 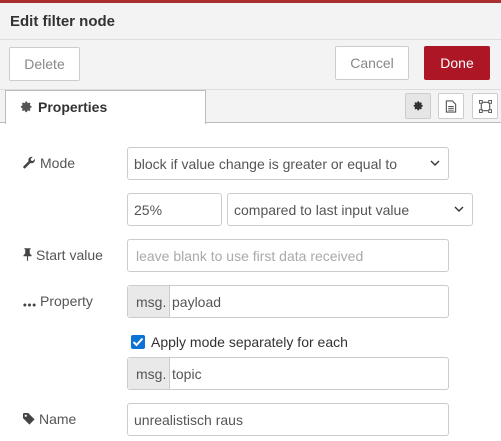 I want to click on property-value: payload, so click(x=197, y=302).